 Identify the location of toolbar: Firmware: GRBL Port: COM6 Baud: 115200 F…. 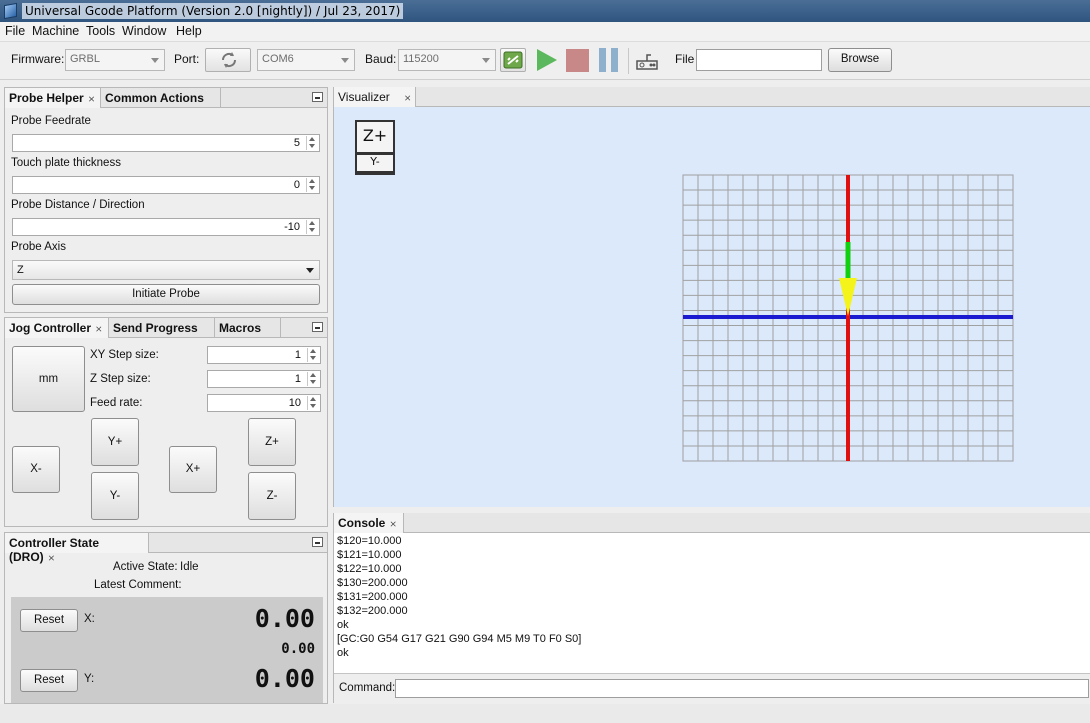
(545, 61).